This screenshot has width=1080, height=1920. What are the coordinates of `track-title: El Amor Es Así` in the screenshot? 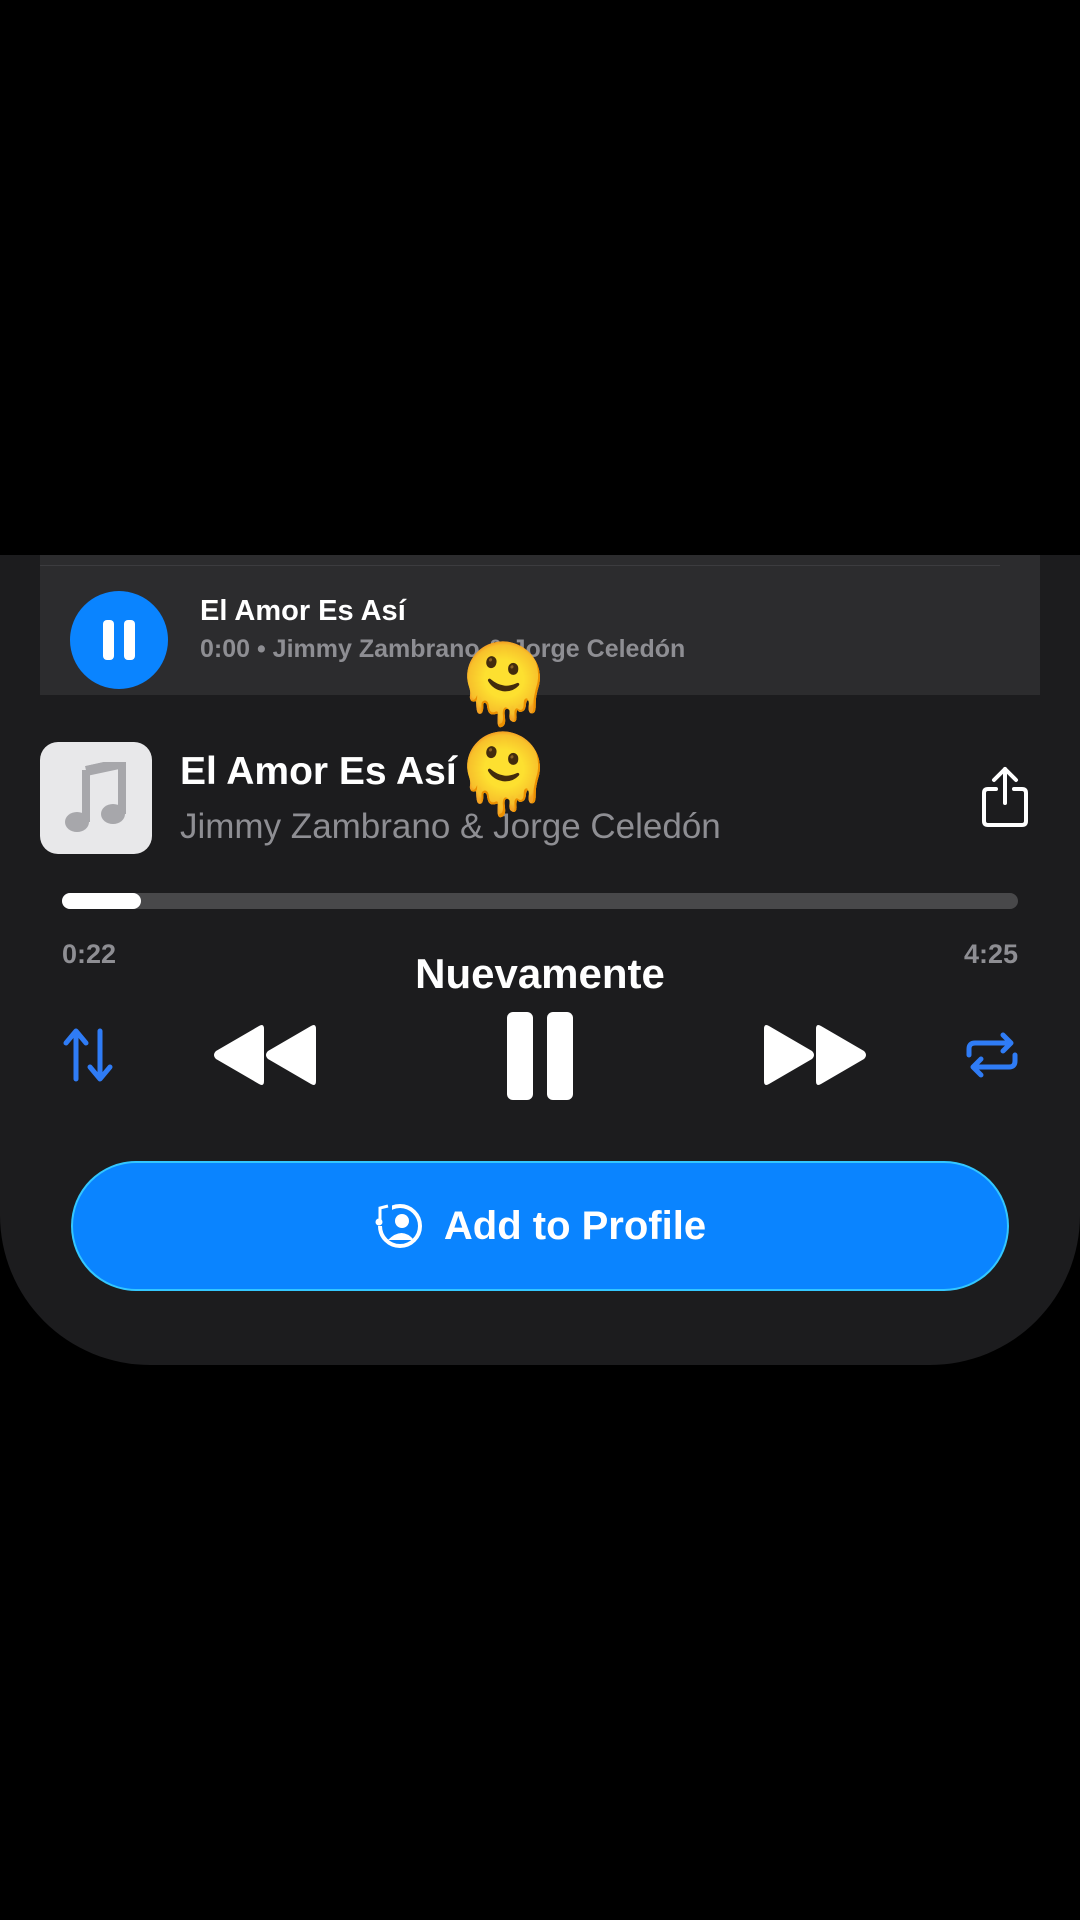 It's located at (318, 771).